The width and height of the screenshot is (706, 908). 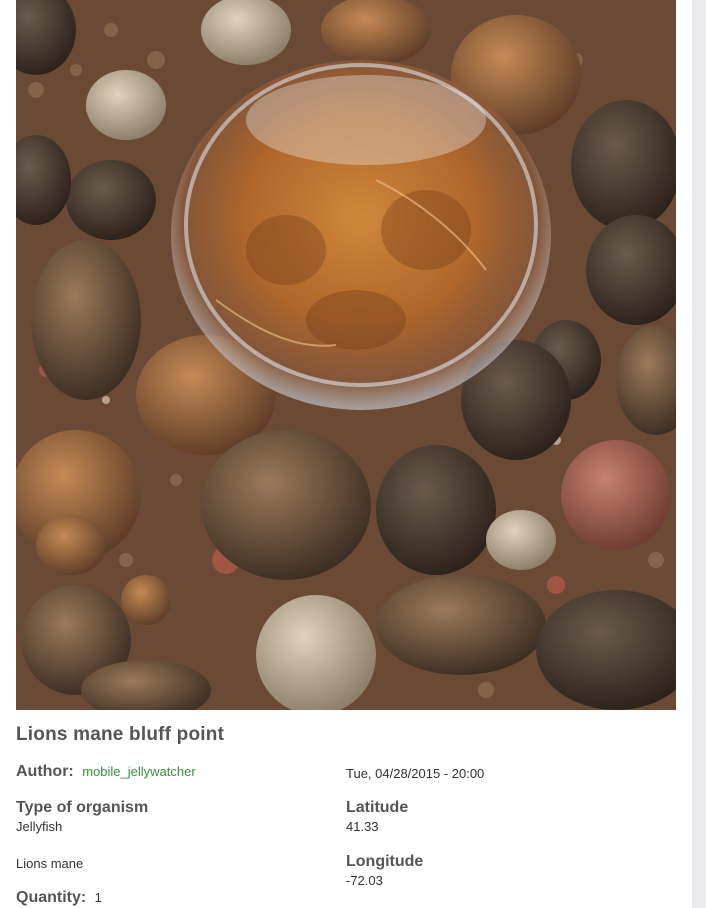 What do you see at coordinates (364, 880) in the screenshot?
I see `longitude-value: -72.03` at bounding box center [364, 880].